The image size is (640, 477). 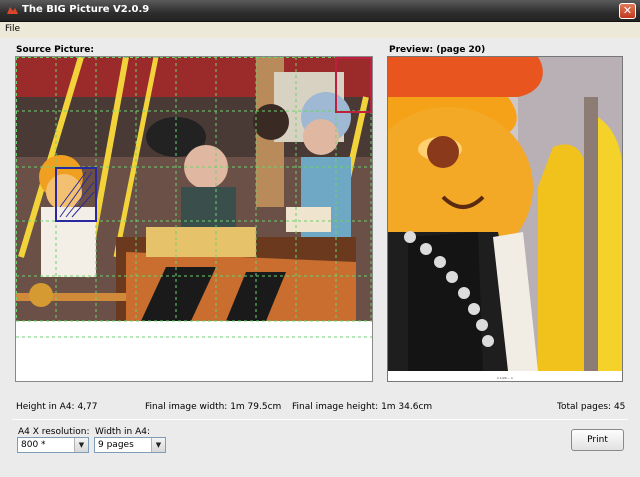 What do you see at coordinates (505, 378) in the screenshot?
I see `preview-footer: 1 1/20 ~ 1` at bounding box center [505, 378].